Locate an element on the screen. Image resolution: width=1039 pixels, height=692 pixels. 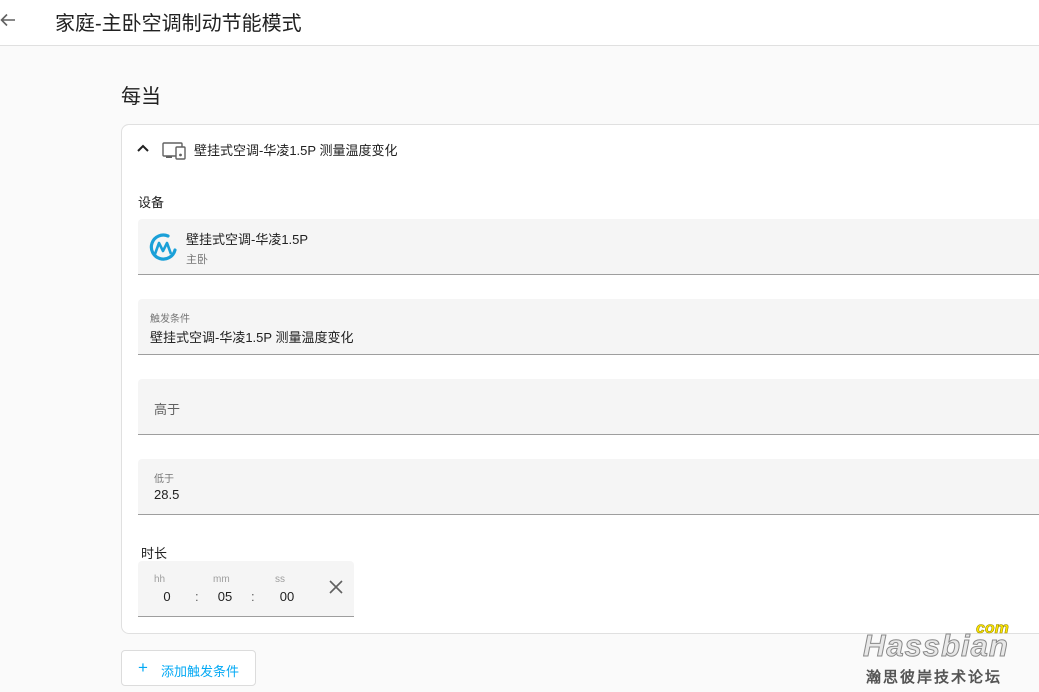
devices-icon is located at coordinates (174, 151).